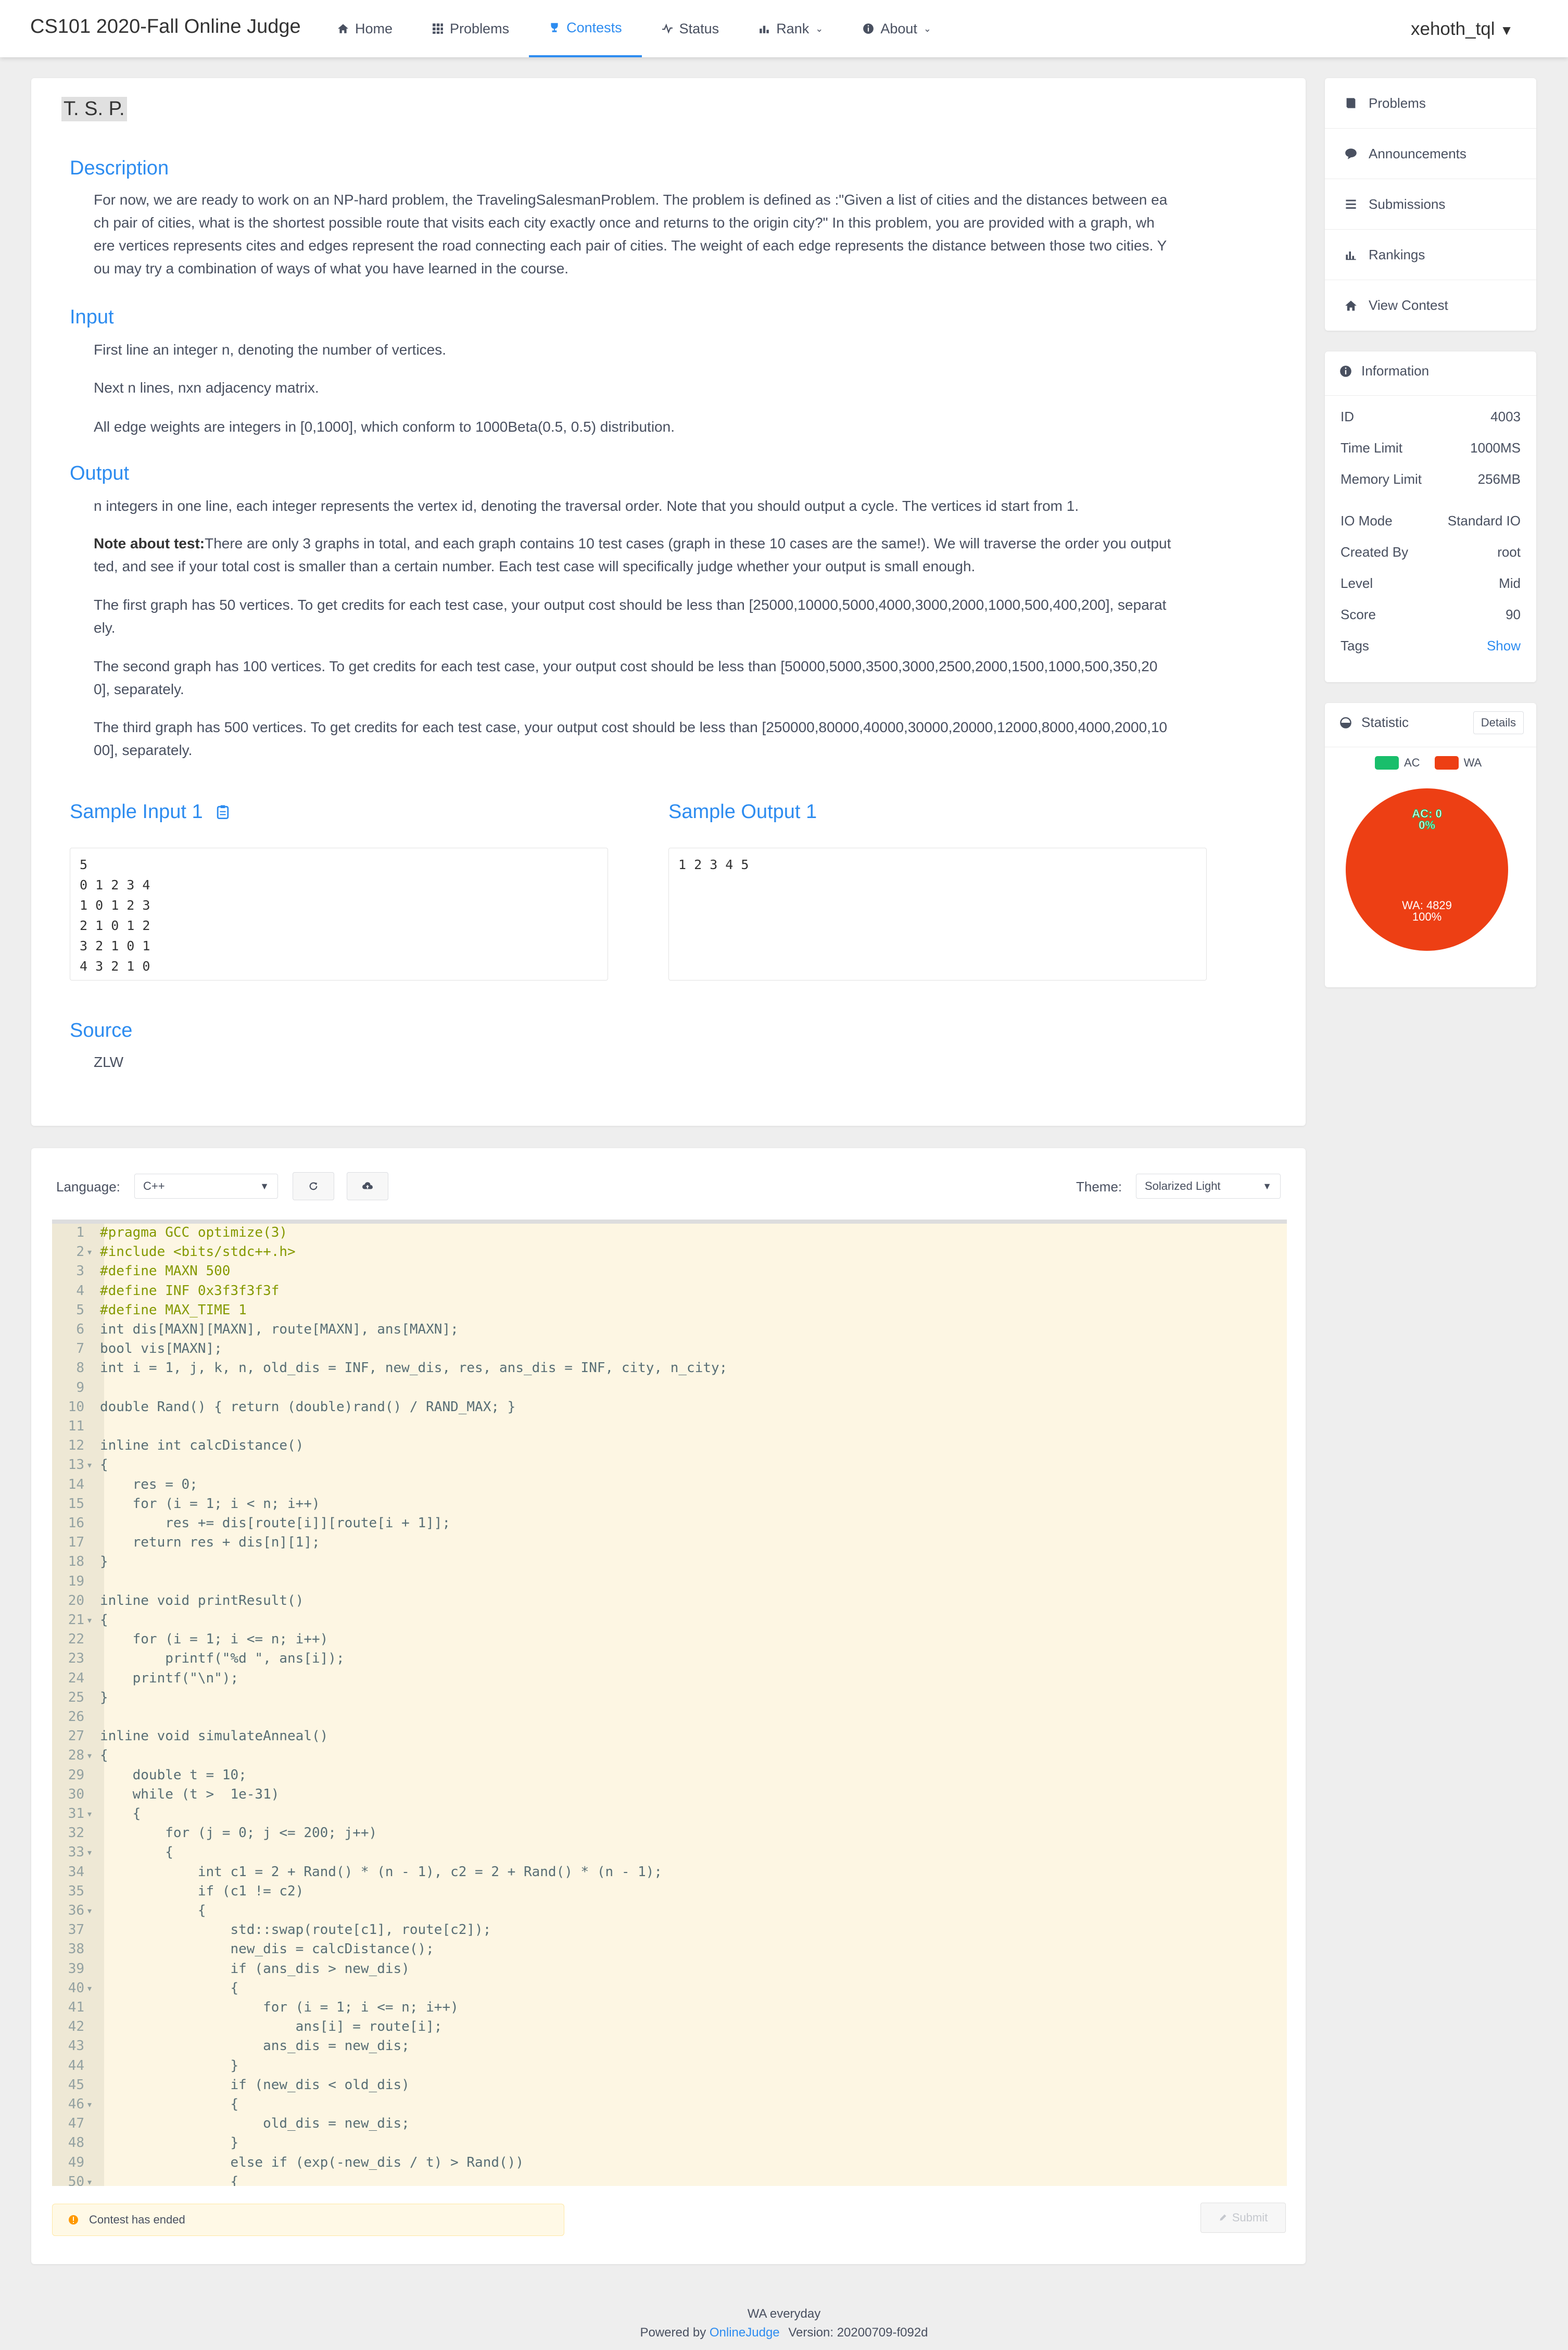 The height and width of the screenshot is (2350, 1568). Describe the element at coordinates (76, 2065) in the screenshot. I see `line-number: 44` at that location.